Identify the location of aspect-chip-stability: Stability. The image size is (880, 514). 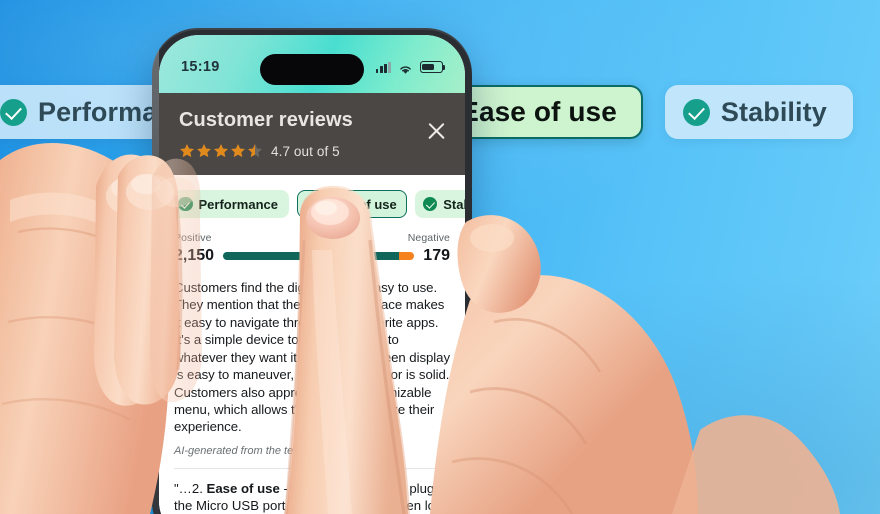
(439, 204).